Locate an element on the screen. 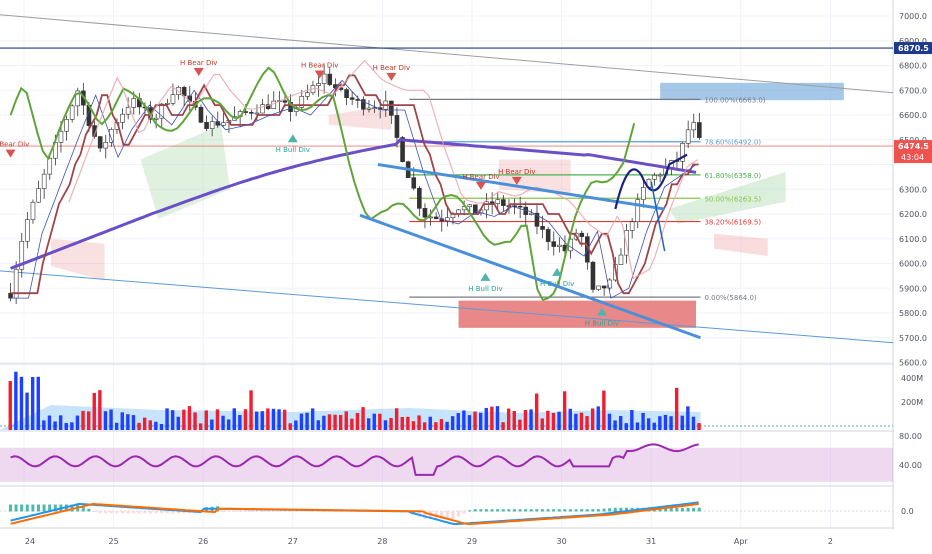 This screenshot has height=554, width=932. fib-level-label: 100.00%(6663.0) is located at coordinates (734, 100).